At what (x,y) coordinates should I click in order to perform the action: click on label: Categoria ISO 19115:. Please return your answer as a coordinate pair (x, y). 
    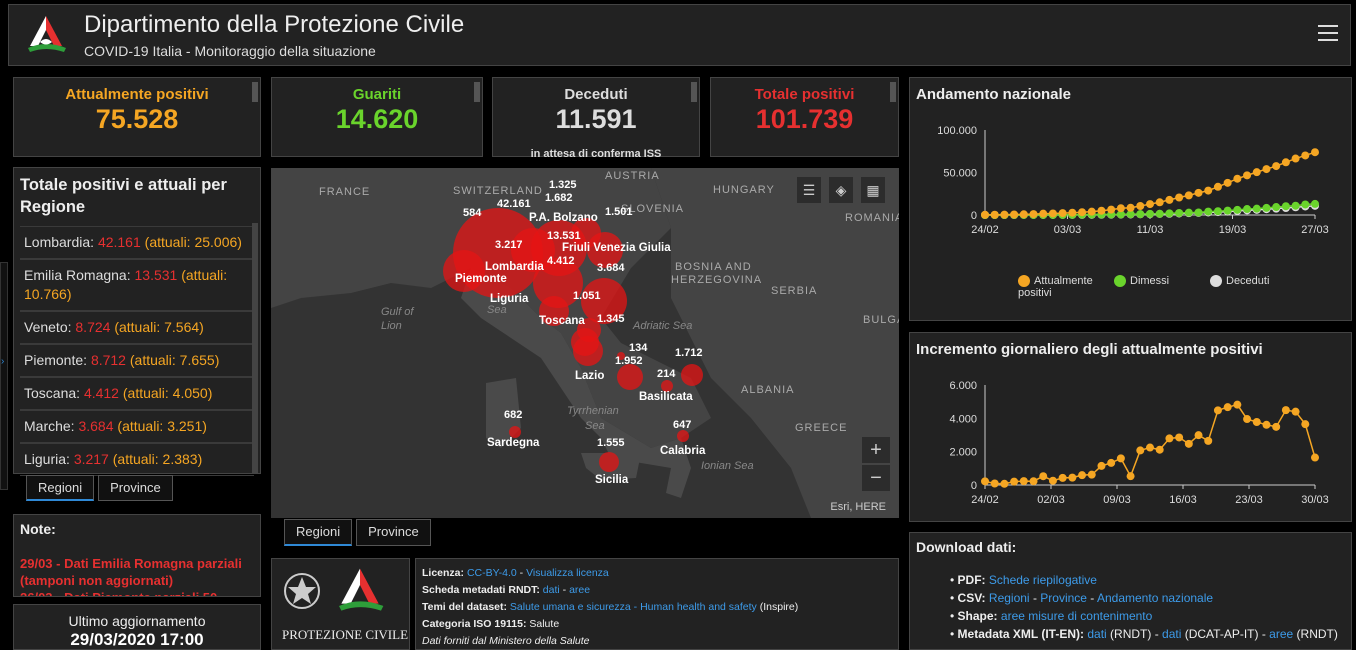
    Looking at the image, I should click on (474, 624).